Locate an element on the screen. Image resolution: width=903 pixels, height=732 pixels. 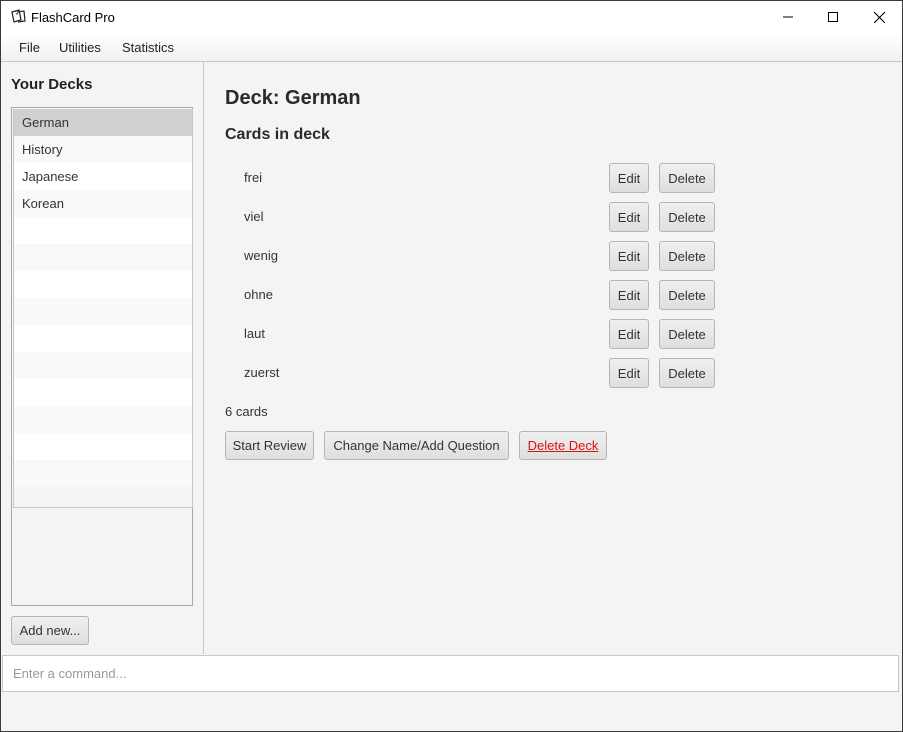
close-button is located at coordinates (879, 17).